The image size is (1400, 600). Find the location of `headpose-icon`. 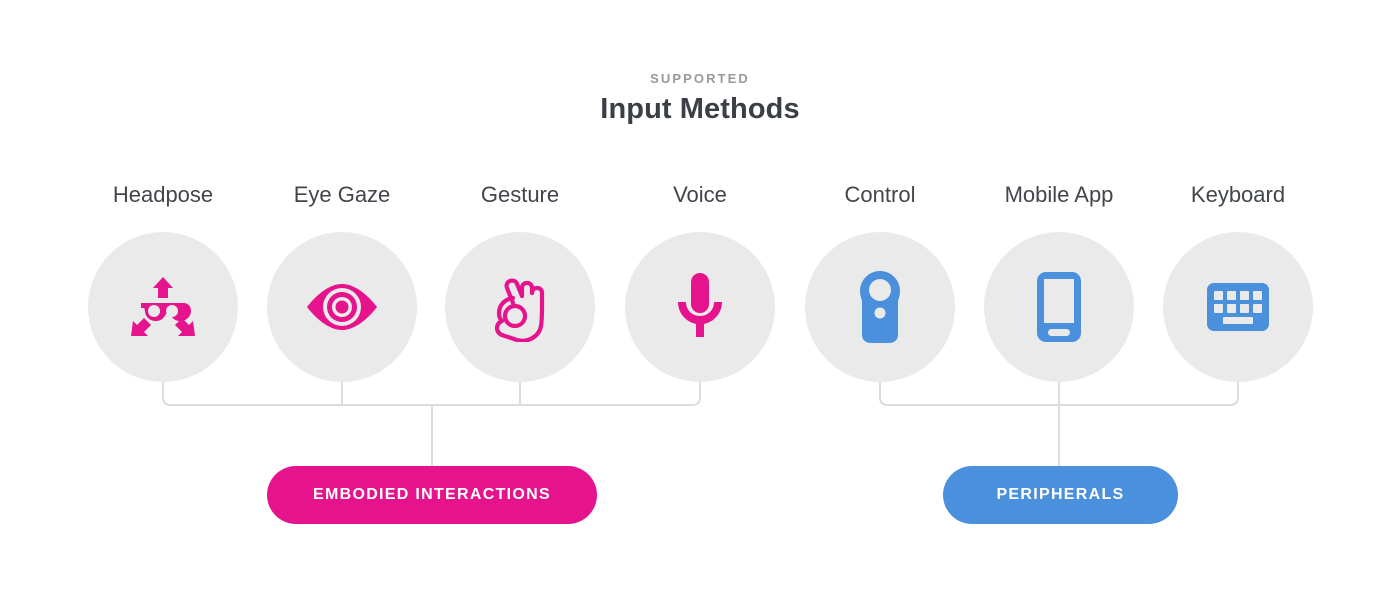

headpose-icon is located at coordinates (163, 306).